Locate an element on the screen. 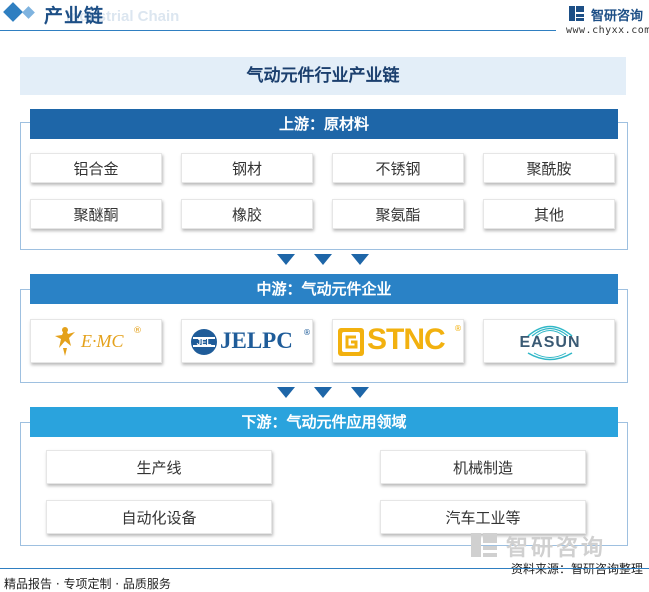  company-card-emc: E·MC ® is located at coordinates (96, 341).